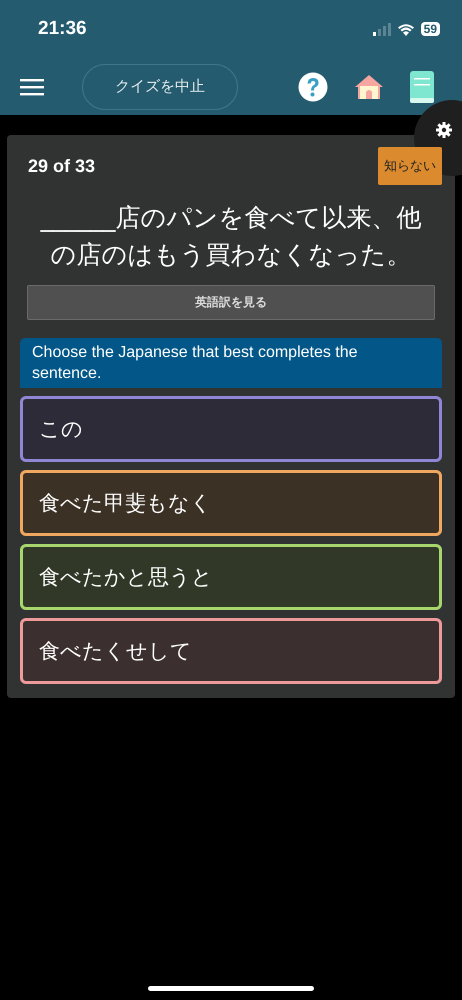 Image resolution: width=462 pixels, height=1000 pixels. What do you see at coordinates (231, 503) in the screenshot?
I see `answer-option: 食べた甲斐もなく` at bounding box center [231, 503].